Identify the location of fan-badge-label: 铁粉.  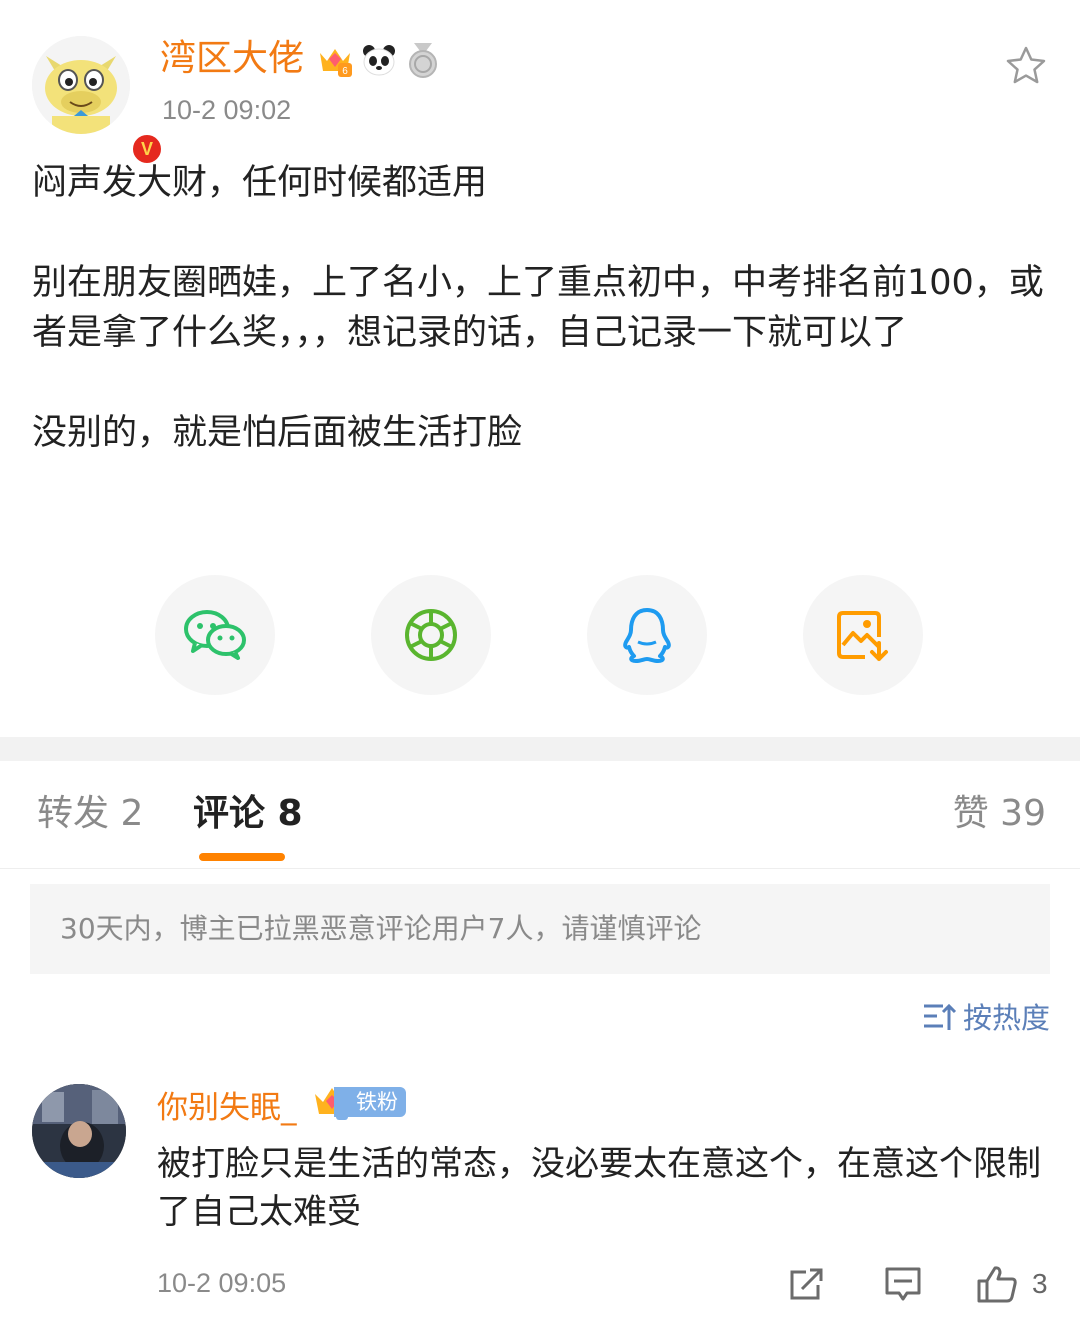
(370, 1102).